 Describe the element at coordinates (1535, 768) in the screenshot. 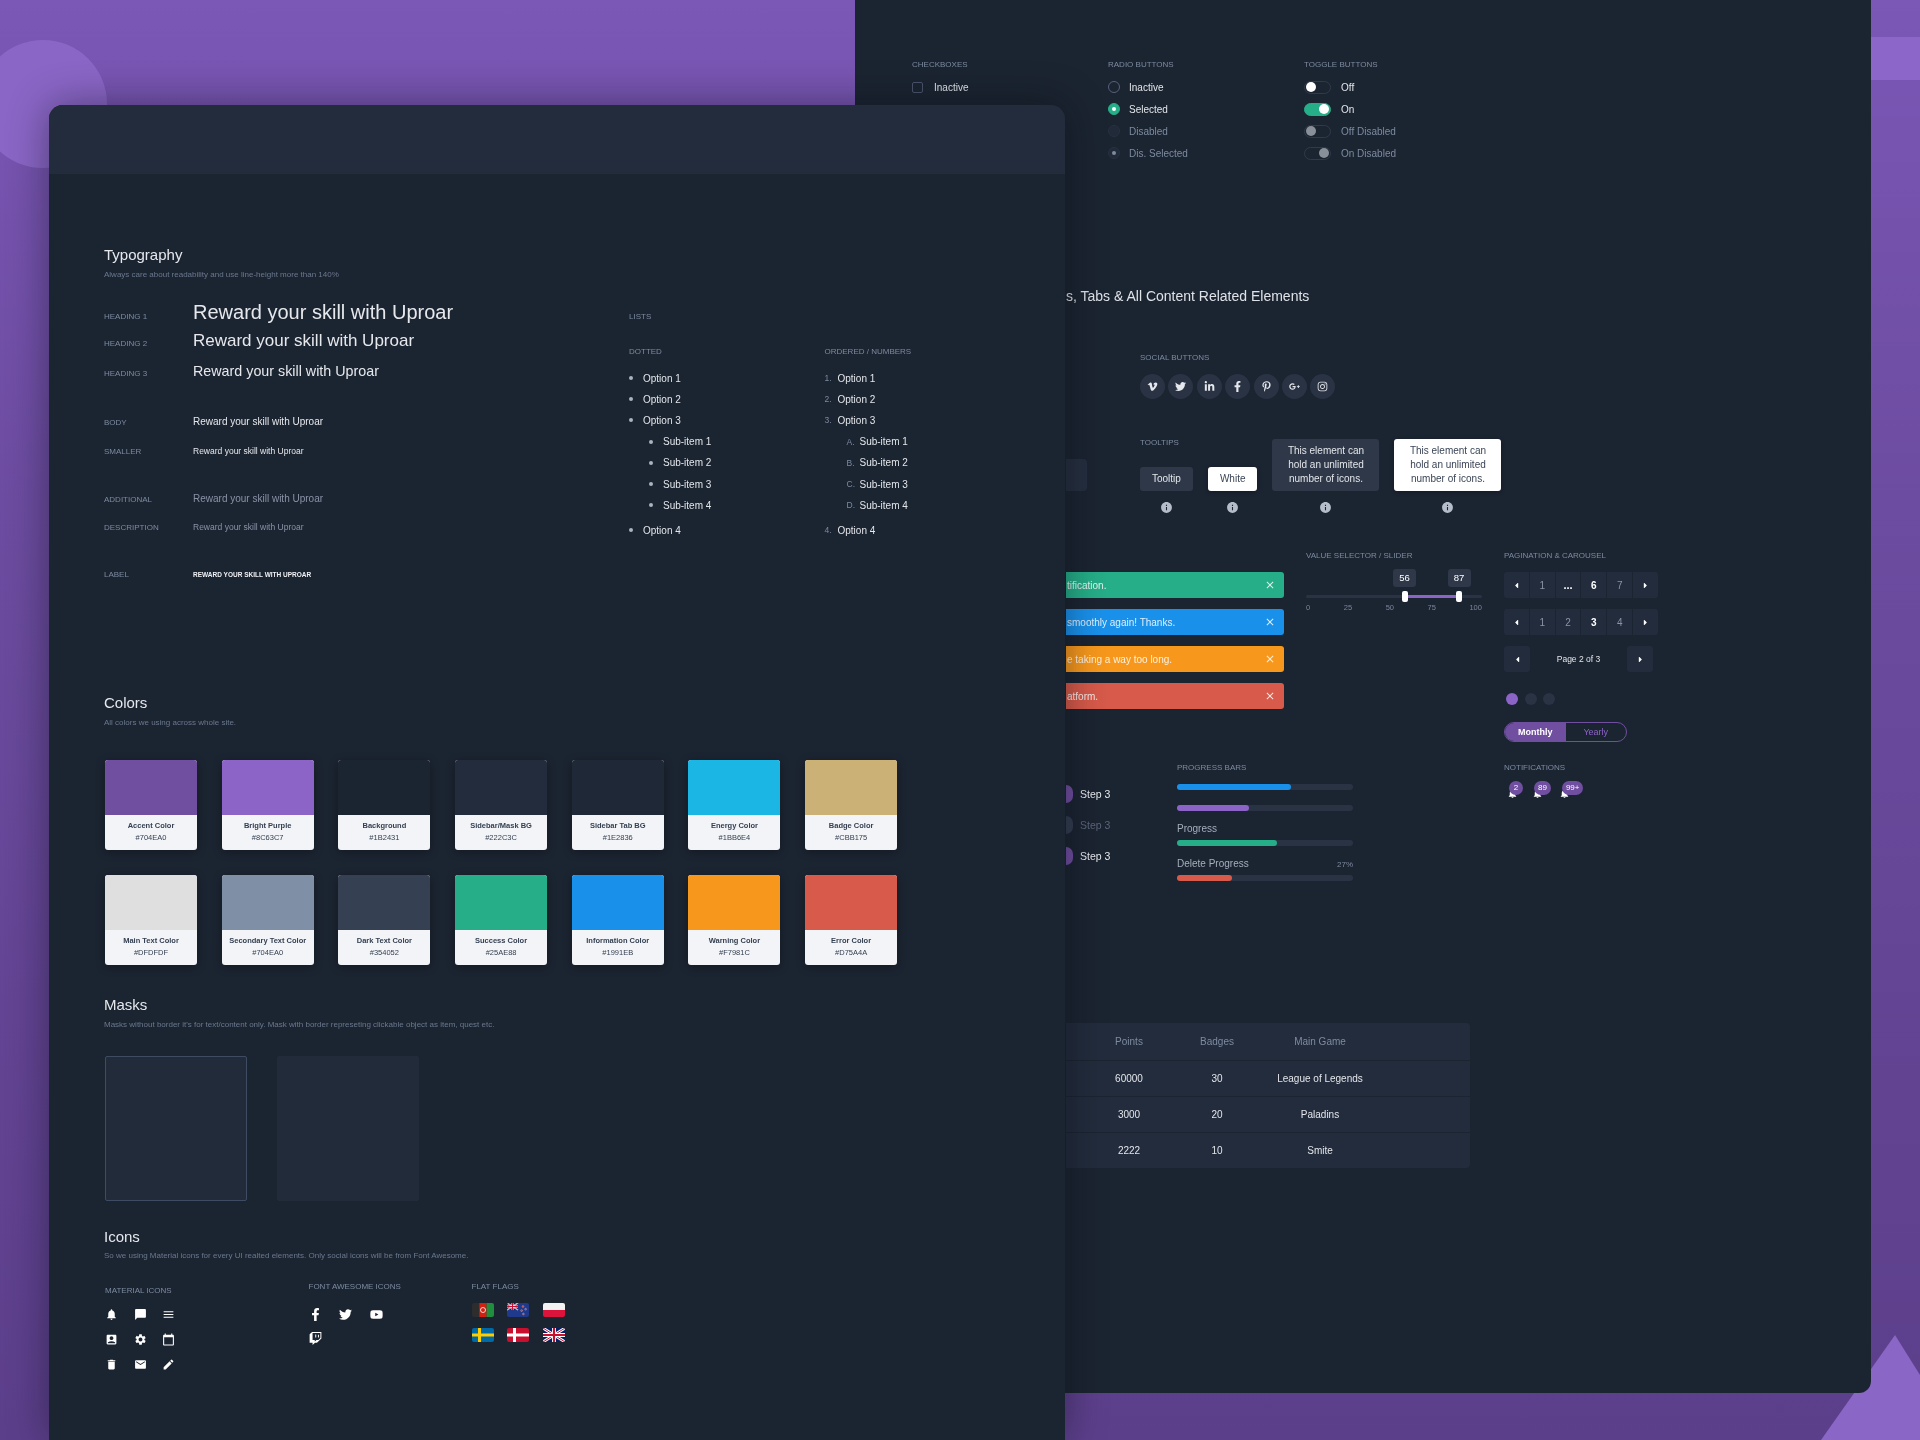

I see `section-label: NOTIFICATIONS` at that location.